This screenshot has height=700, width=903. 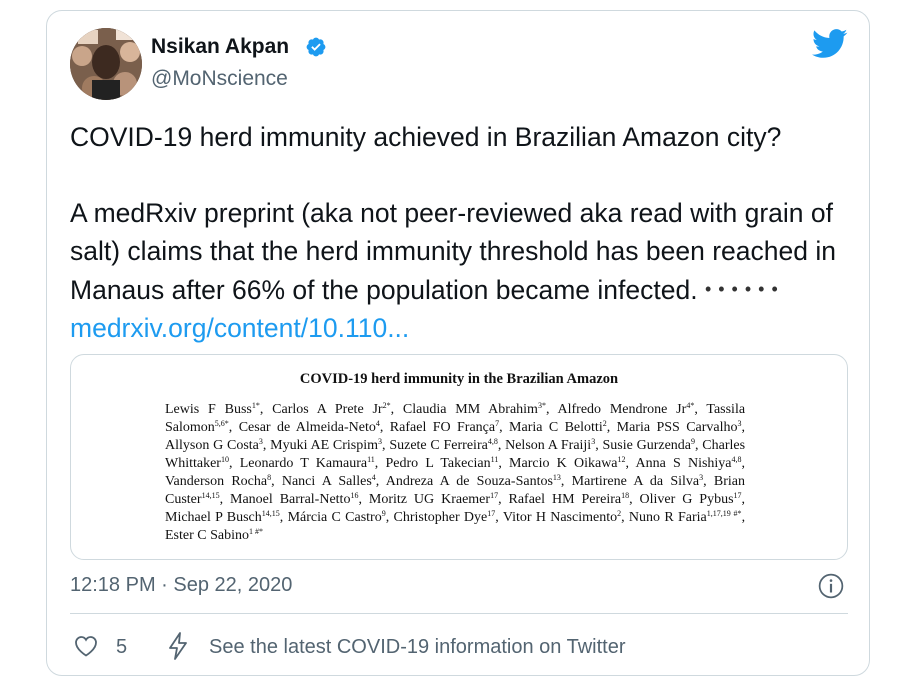 I want to click on author-entry: Suzete C Ferreira, so click(x=438, y=445).